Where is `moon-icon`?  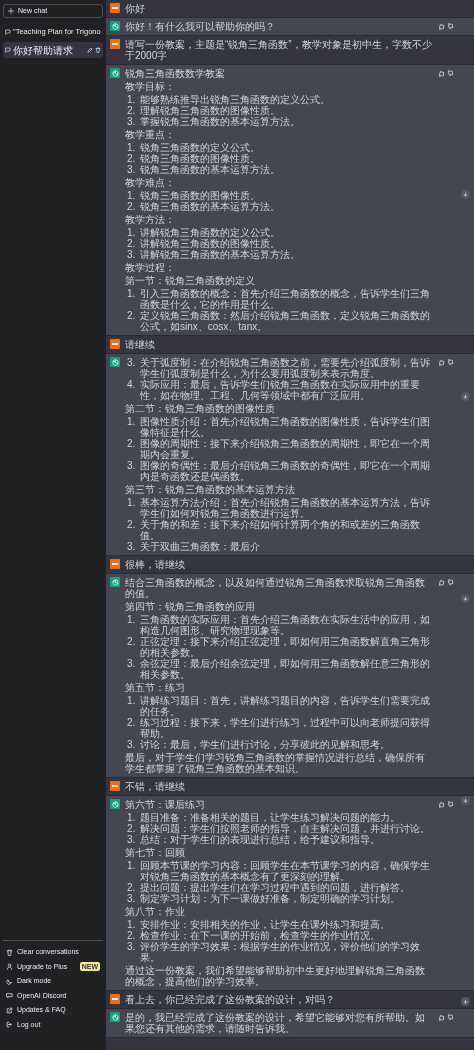
moon-icon is located at coordinates (9, 981).